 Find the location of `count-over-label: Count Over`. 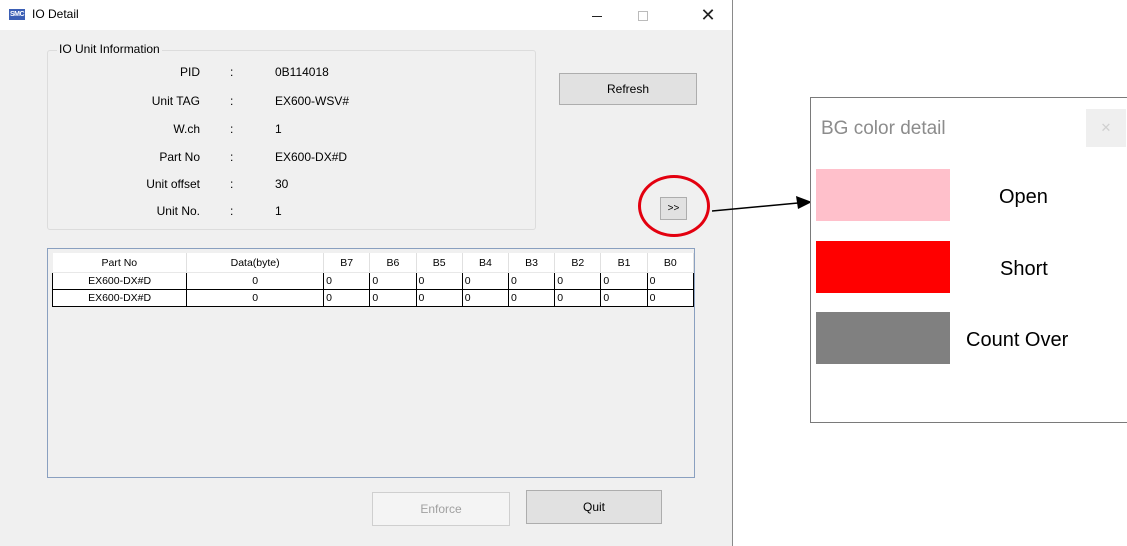

count-over-label: Count Over is located at coordinates (1017, 340).